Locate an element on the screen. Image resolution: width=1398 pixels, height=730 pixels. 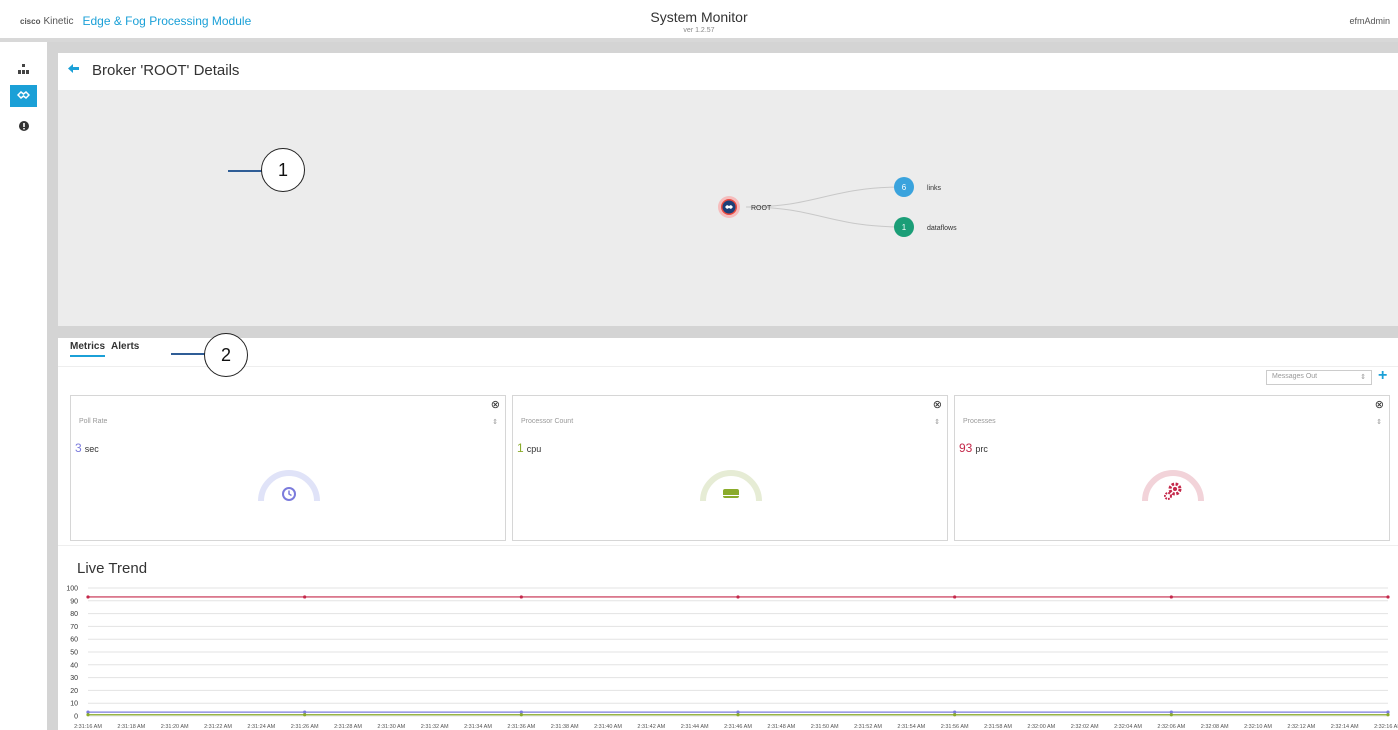
arrow-left-icon is located at coordinates (73, 68).